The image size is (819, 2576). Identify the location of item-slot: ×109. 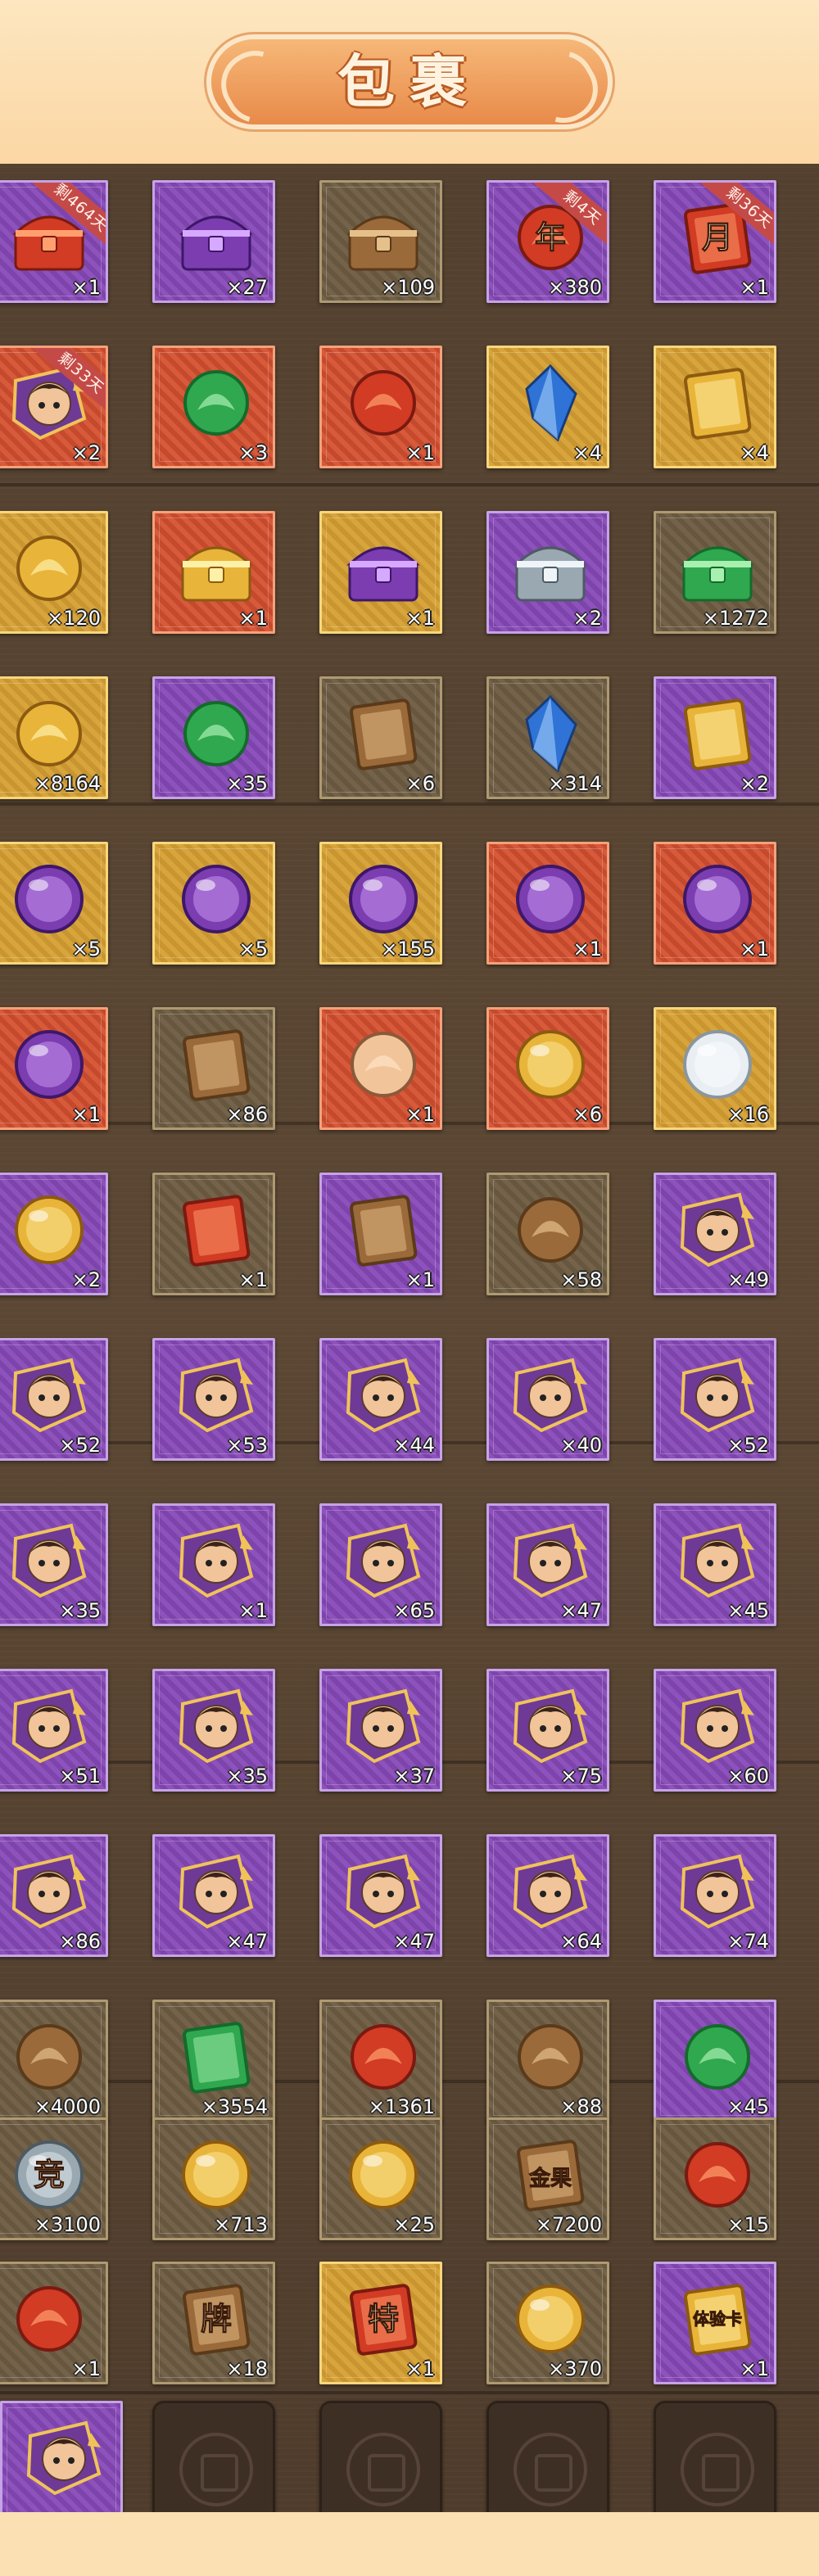
(380, 241).